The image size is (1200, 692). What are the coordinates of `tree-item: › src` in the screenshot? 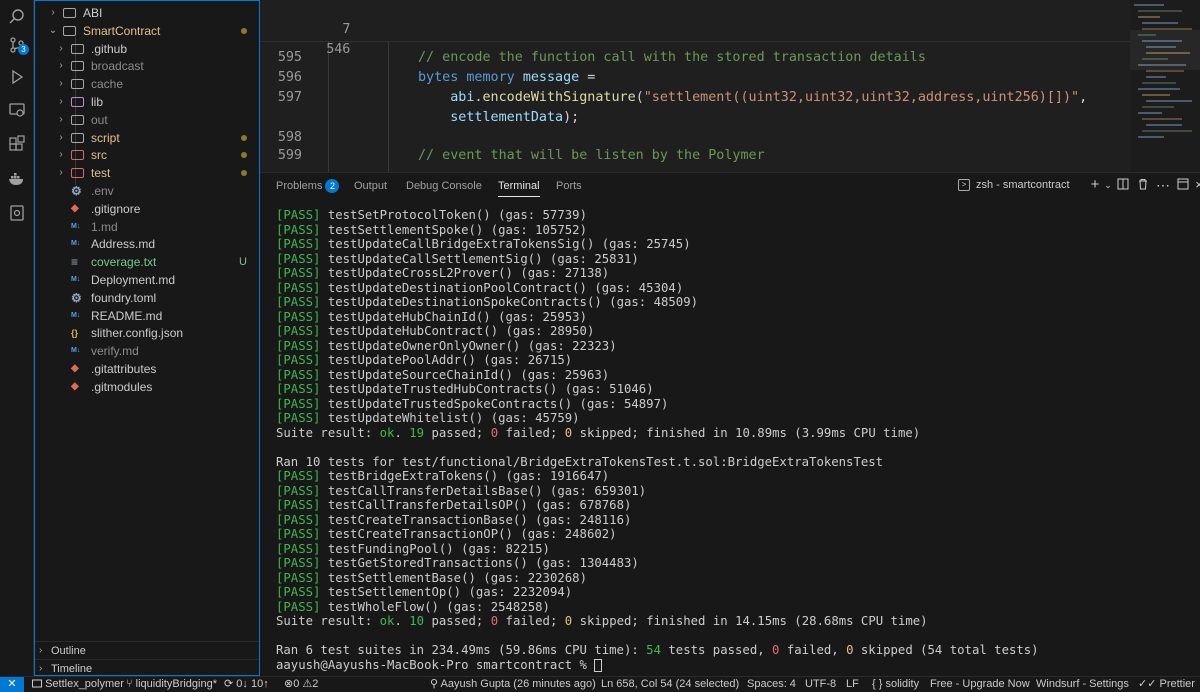 It's located at (147, 155).